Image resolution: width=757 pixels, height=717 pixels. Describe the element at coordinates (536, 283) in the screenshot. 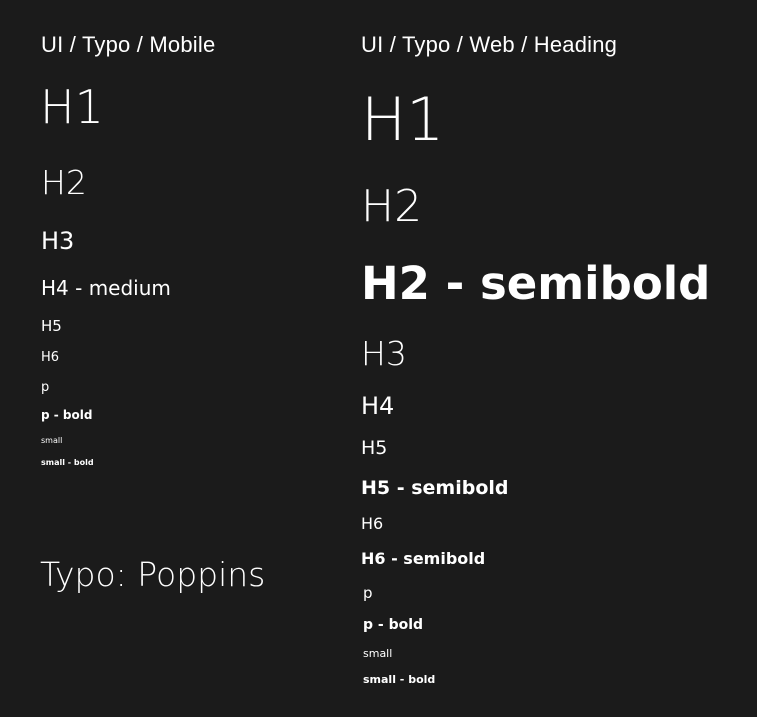

I see `web-h2-semibold-sample: H2 - semibold` at that location.